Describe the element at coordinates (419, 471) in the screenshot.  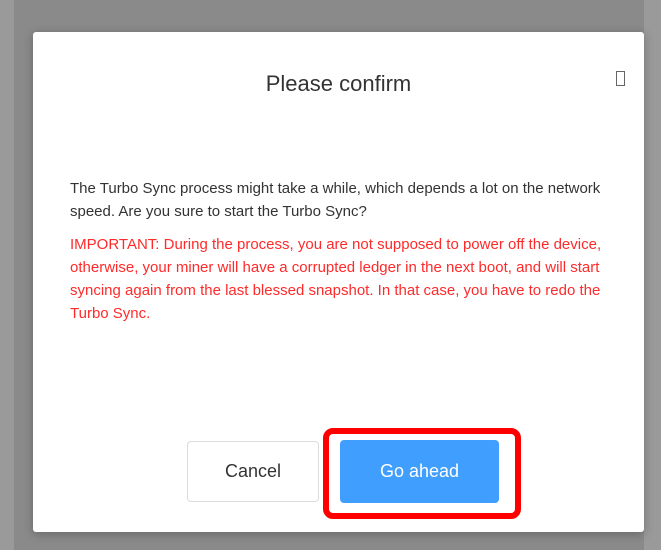
I see `go-ahead-button: Go ahead` at that location.